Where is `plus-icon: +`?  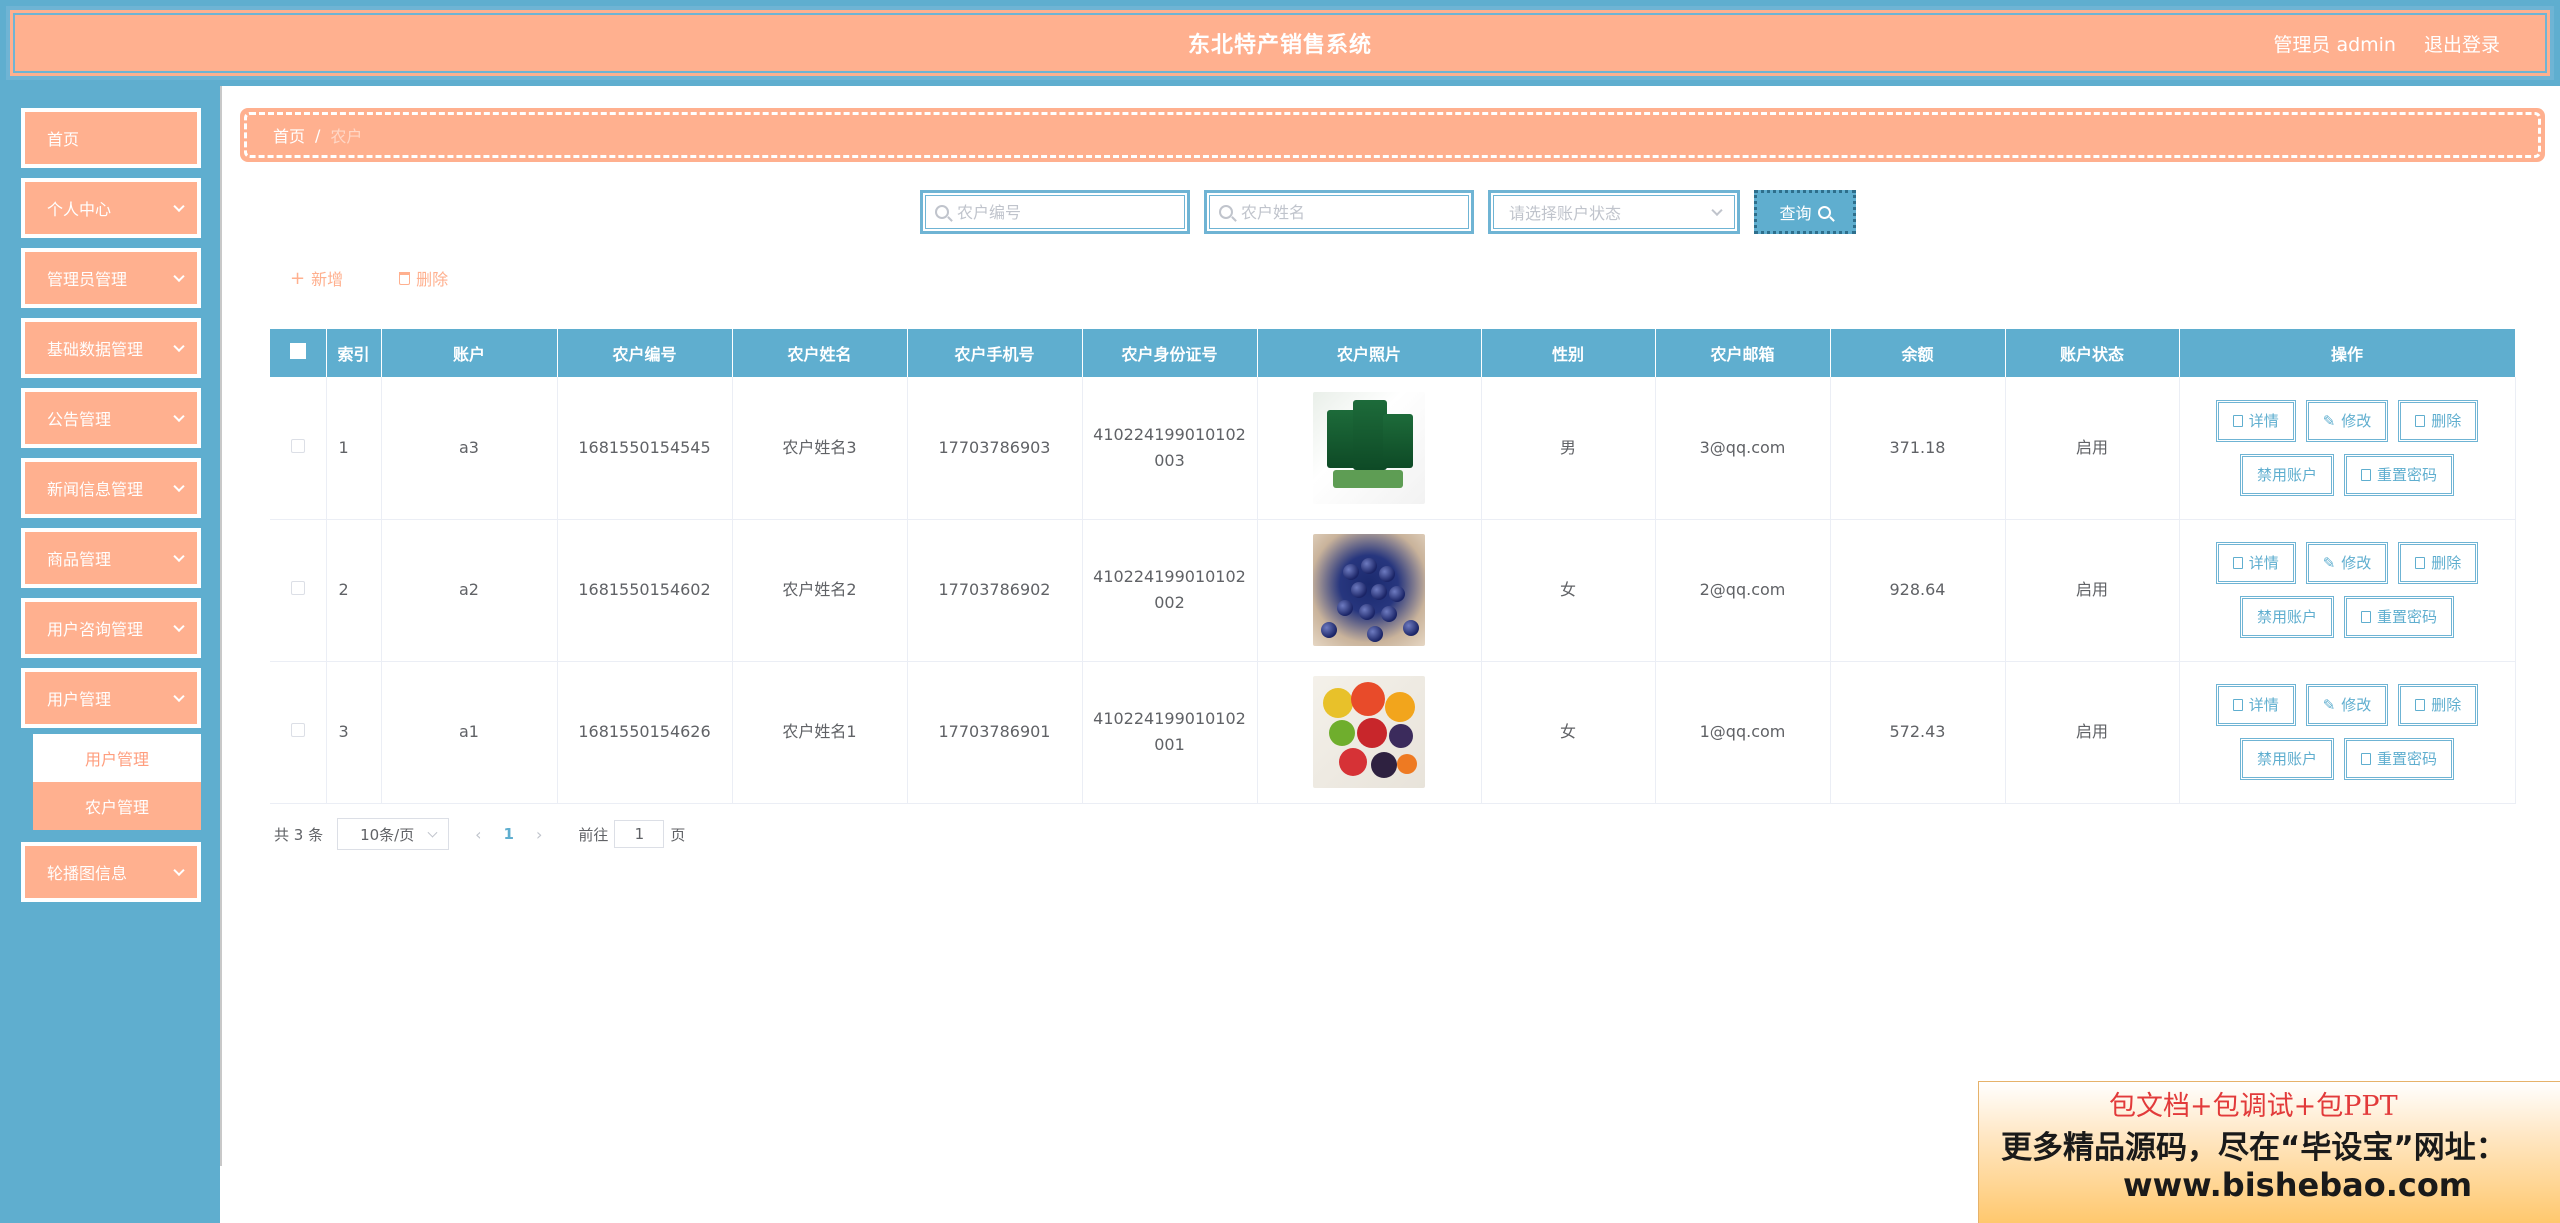
plus-icon: + is located at coordinates (298, 278).